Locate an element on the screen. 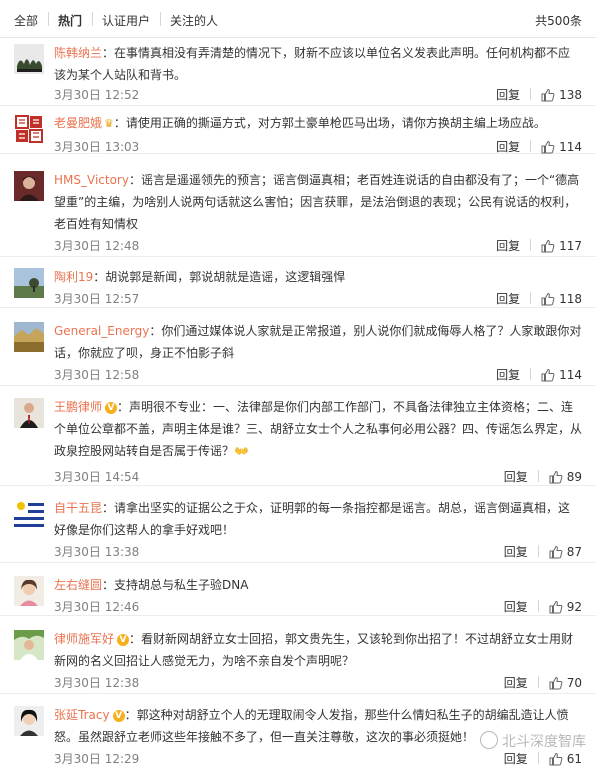  comment-content: 陶利19：胡说郭是新闻，郭说胡就是造谣，这逻辑强悍 is located at coordinates (318, 277).